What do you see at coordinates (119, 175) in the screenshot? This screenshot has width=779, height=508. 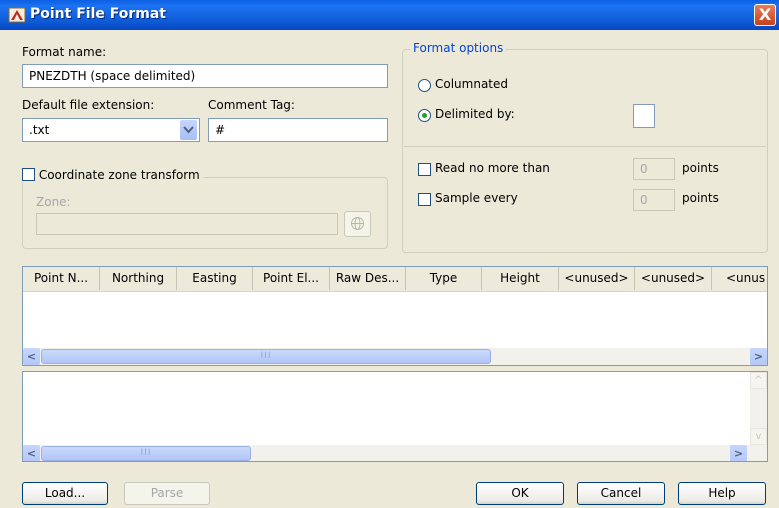 I see `coordinate-zone-label: Coordinate zone transform` at bounding box center [119, 175].